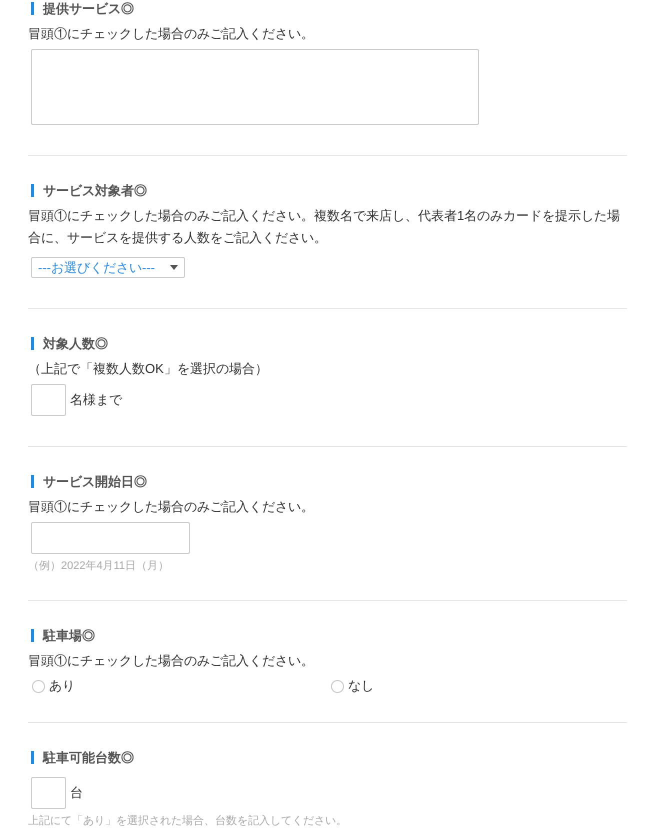  What do you see at coordinates (89, 481) in the screenshot?
I see `section-heading: サービス開始日◎` at bounding box center [89, 481].